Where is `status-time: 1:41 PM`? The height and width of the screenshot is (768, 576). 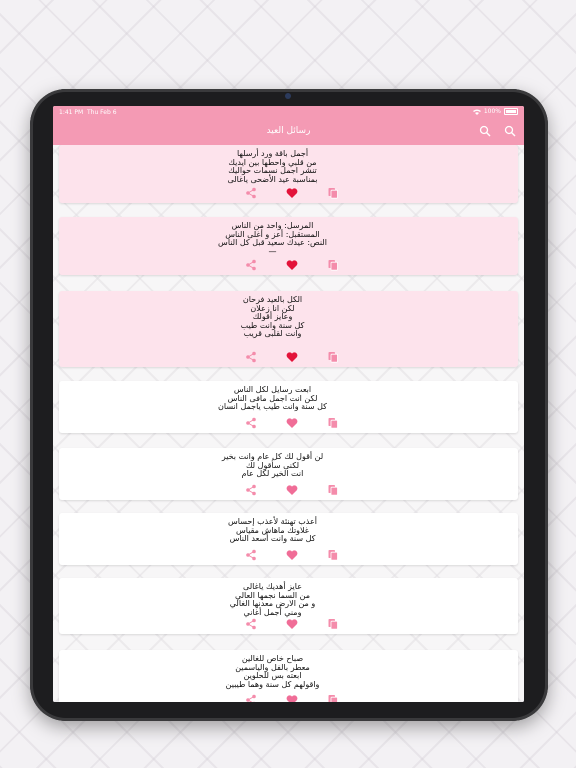
status-time: 1:41 PM is located at coordinates (71, 112).